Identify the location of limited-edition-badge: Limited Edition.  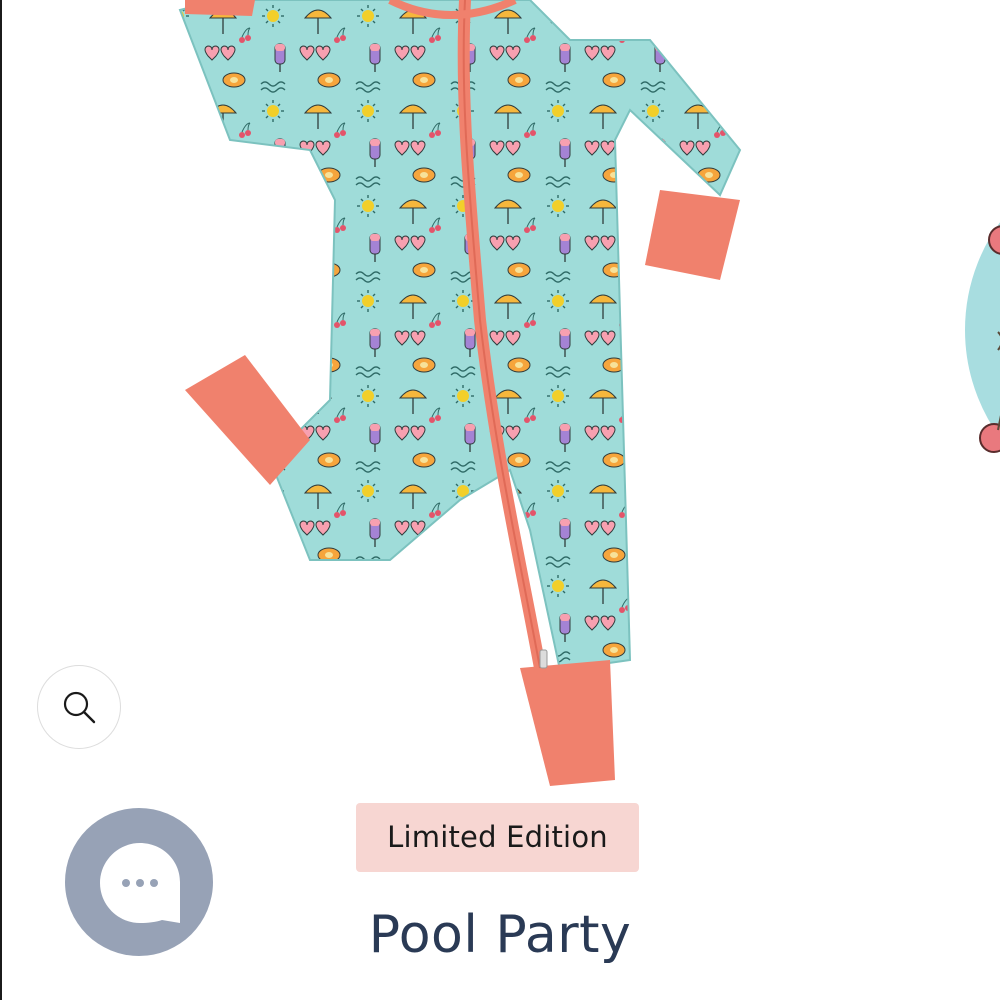
(497, 837).